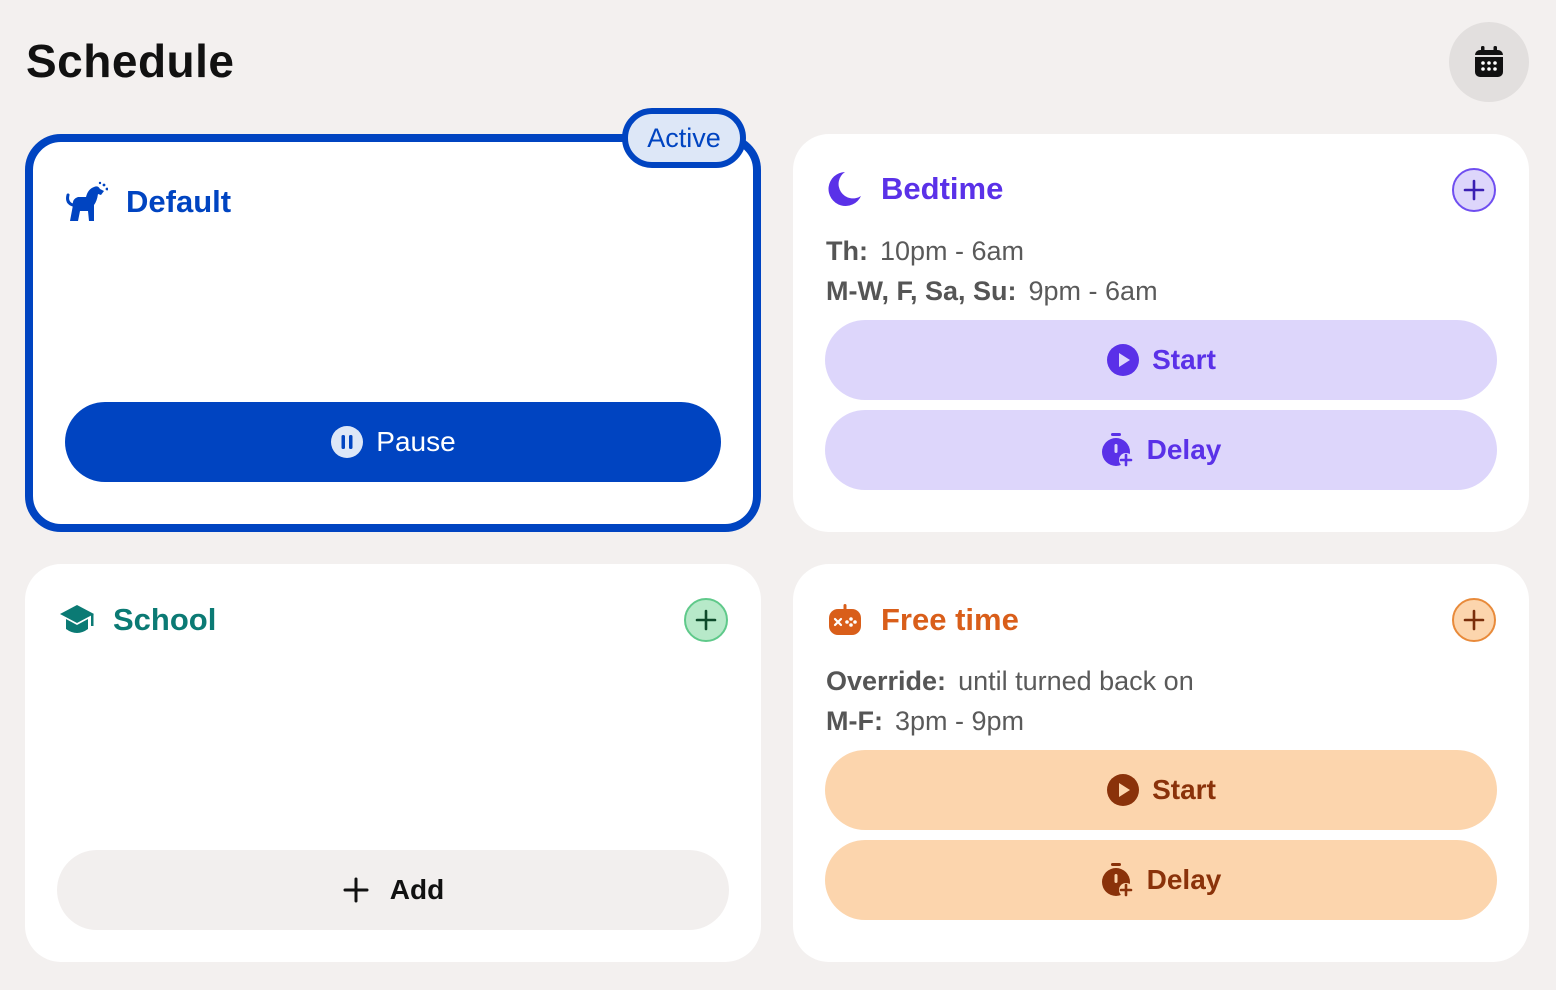  I want to click on calendar-button, so click(1489, 62).